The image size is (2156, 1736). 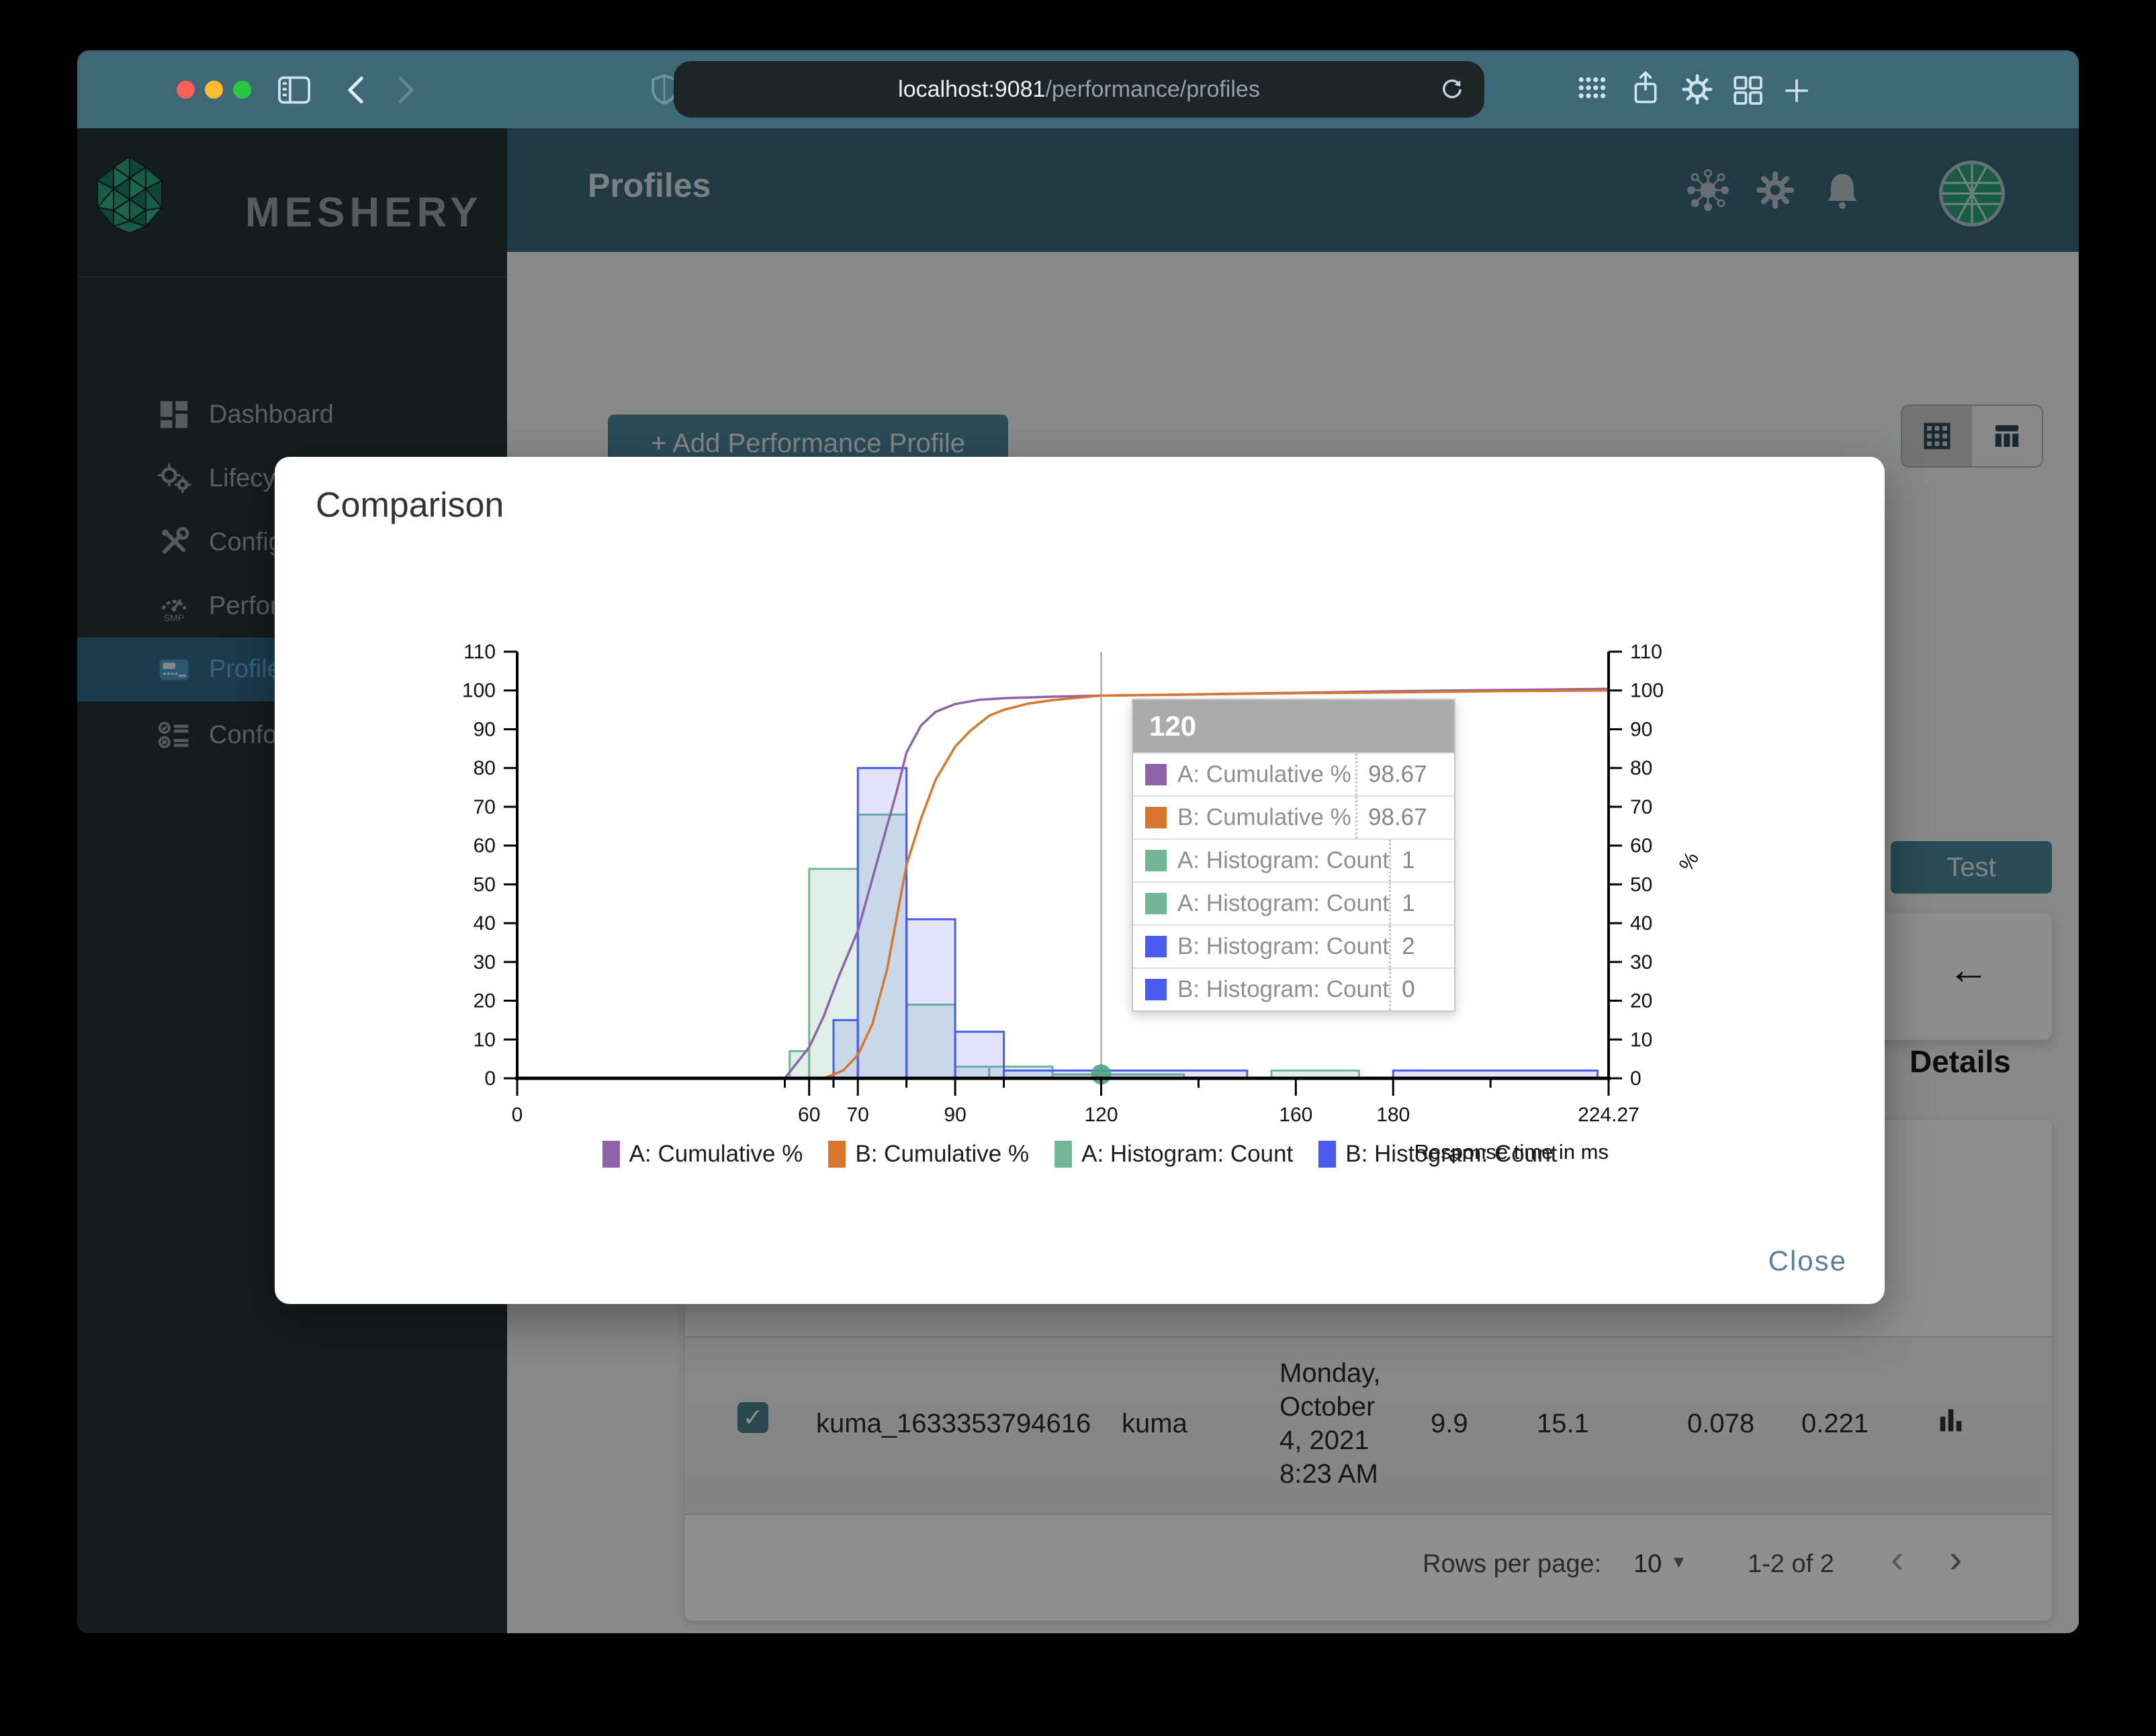 I want to click on tooltip-header: 120, so click(x=1293, y=726).